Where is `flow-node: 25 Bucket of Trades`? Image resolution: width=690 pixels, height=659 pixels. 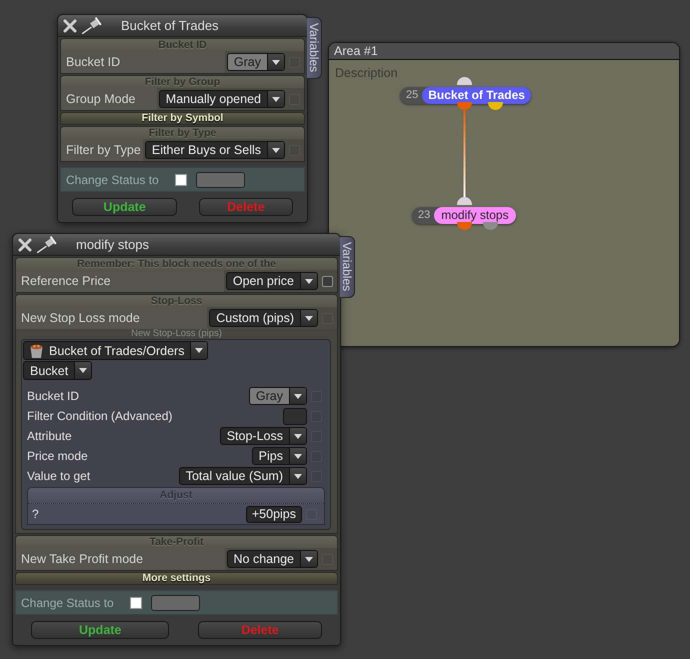 flow-node: 25 Bucket of Trades is located at coordinates (465, 95).